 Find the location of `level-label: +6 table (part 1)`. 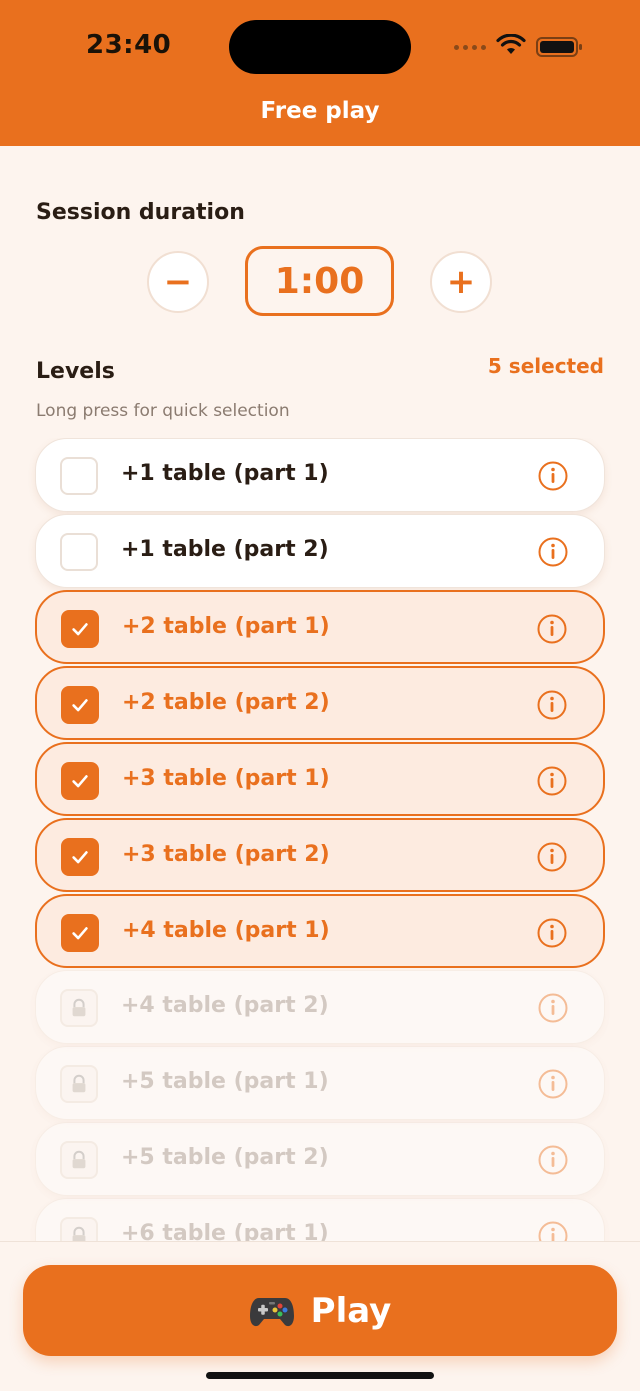

level-label: +6 table (part 1) is located at coordinates (225, 1231).